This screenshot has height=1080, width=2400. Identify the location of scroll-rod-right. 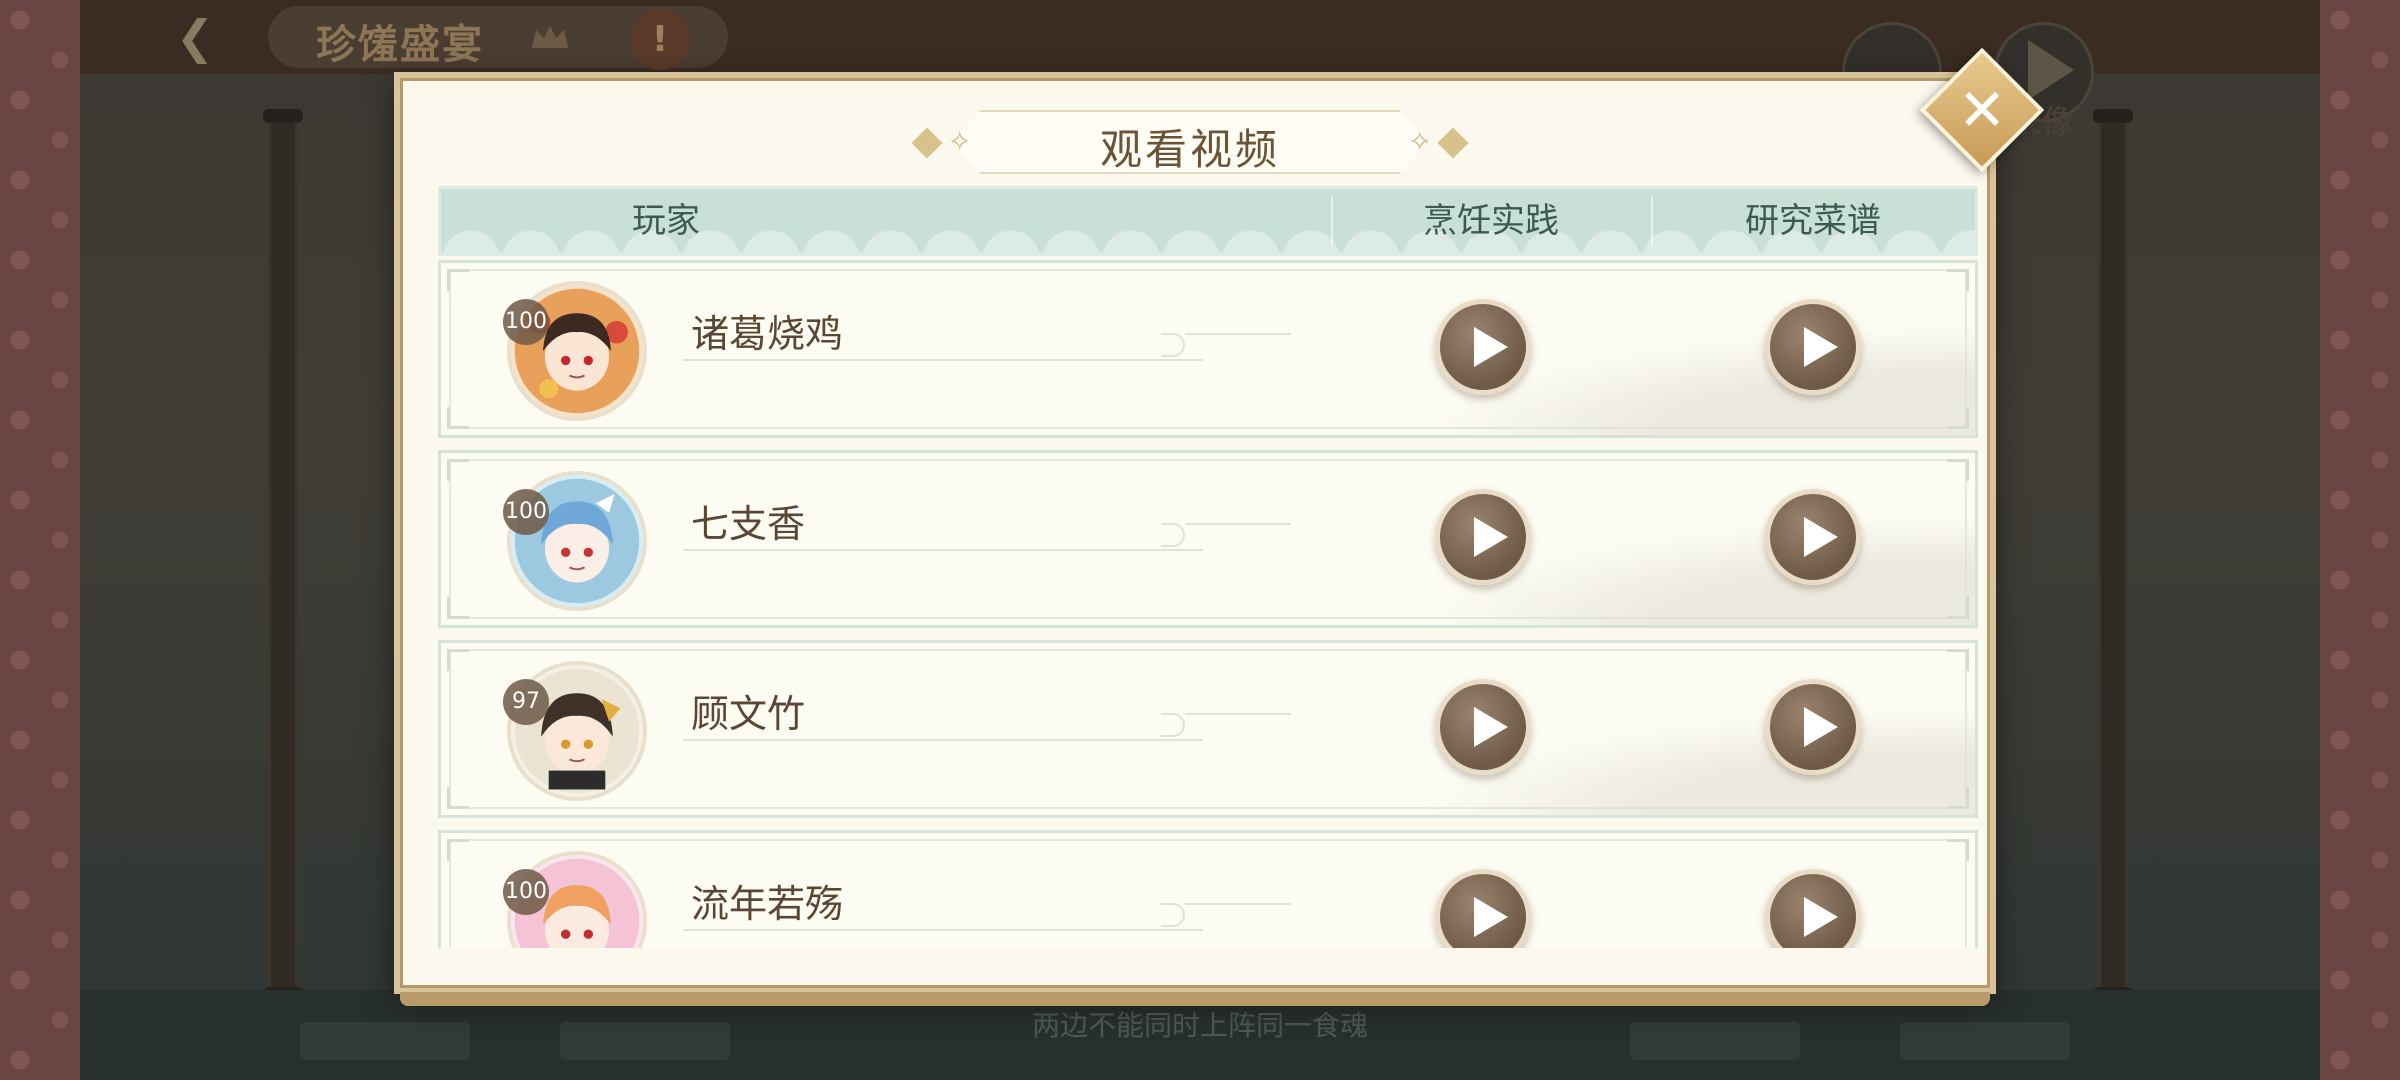
(2113, 555).